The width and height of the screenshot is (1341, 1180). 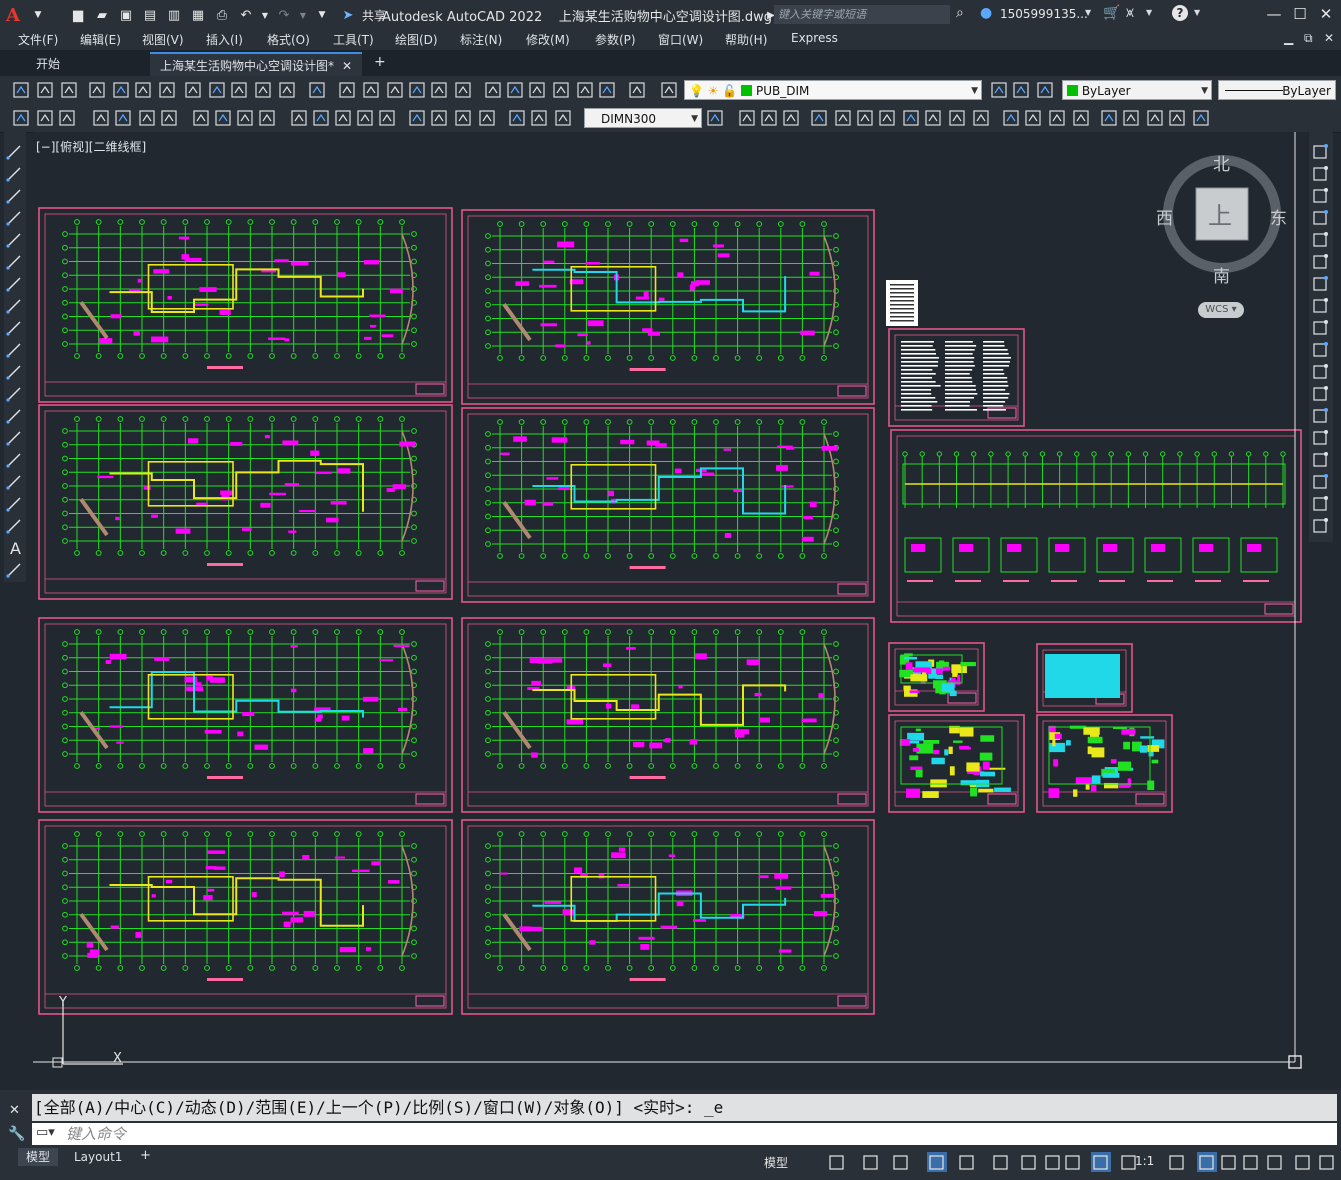 I want to click on draw-tool-6-icon, so click(x=13, y=284).